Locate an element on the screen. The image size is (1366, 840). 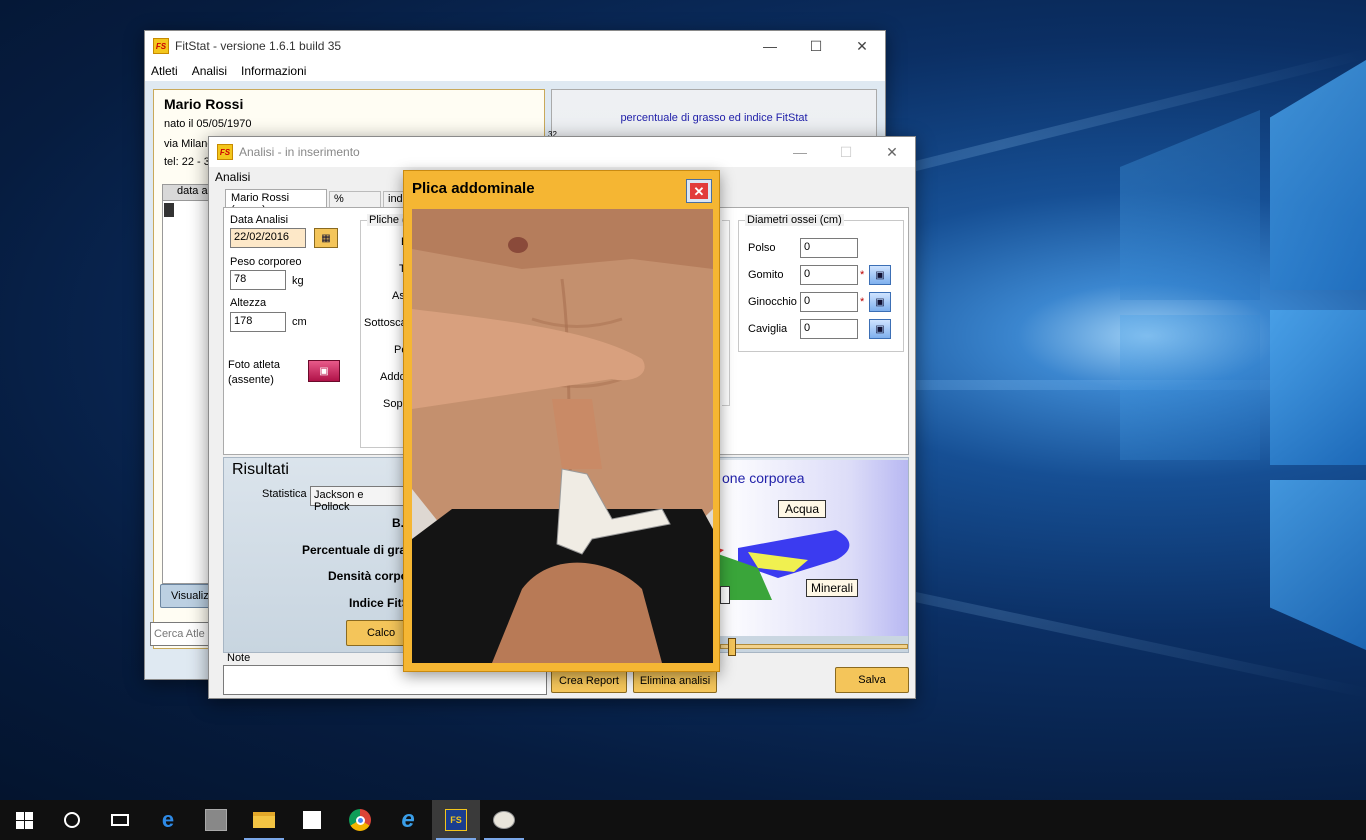
statistica-select: Jackson e Pollock is located at coordinates (358, 499).